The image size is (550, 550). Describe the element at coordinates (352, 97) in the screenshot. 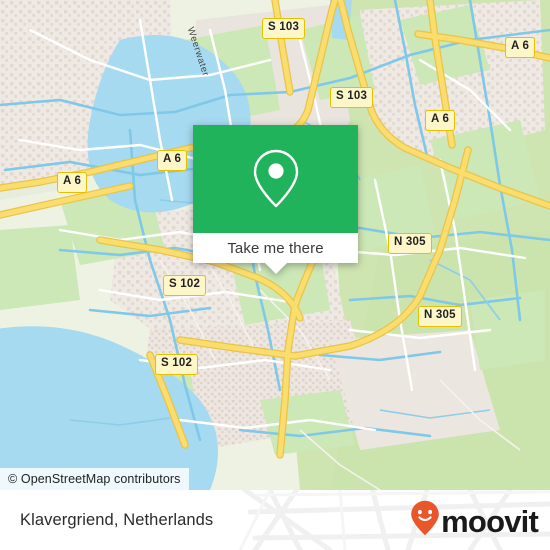

I see `road-shield-s103-east: S 103` at that location.